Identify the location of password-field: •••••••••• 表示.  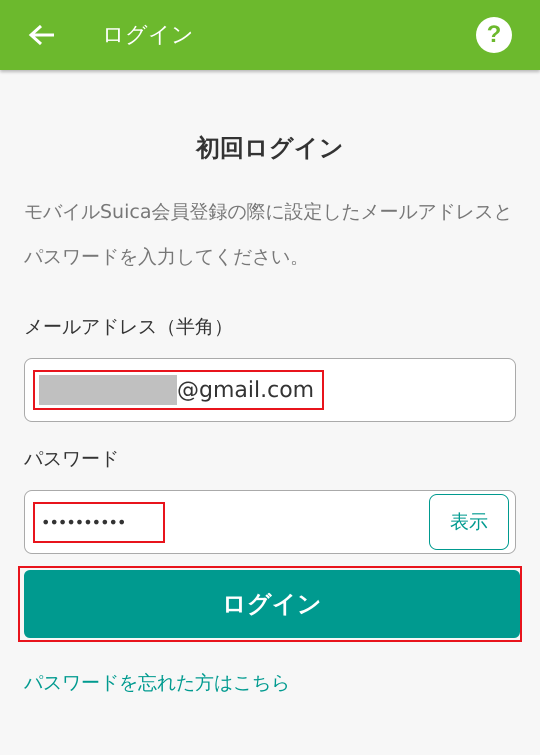
(270, 522).